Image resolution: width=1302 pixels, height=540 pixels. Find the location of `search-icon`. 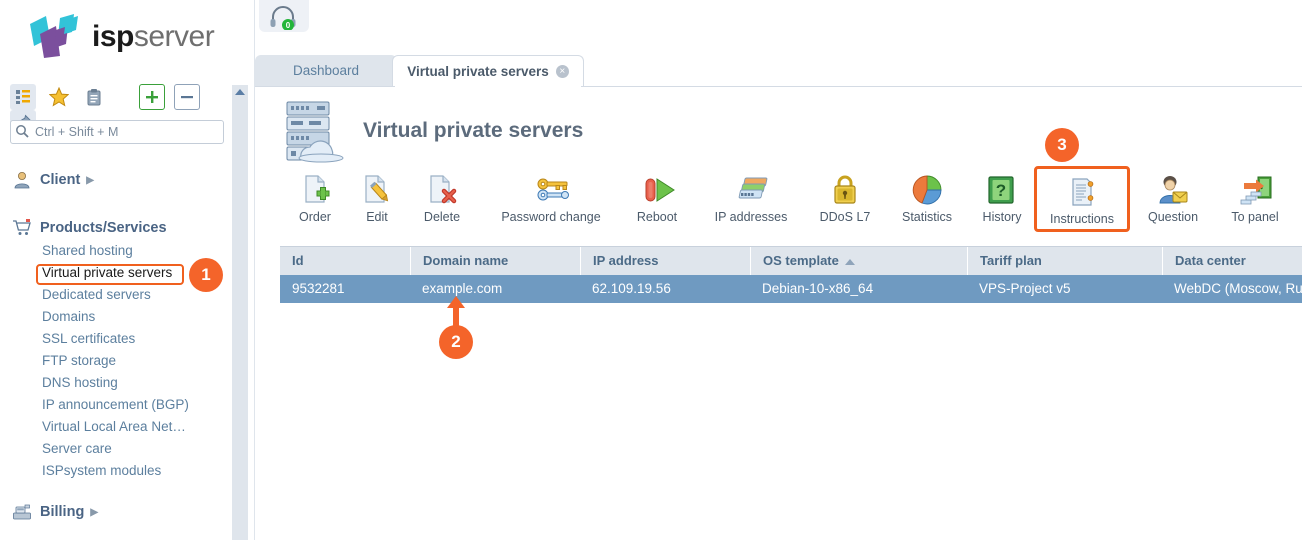

search-icon is located at coordinates (22, 132).